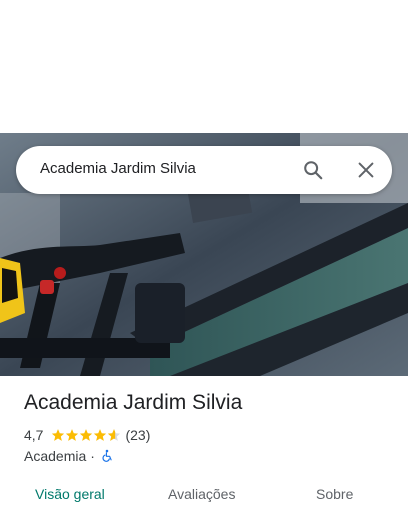 This screenshot has height=508, width=408. I want to click on category-row: Academia ·, so click(69, 456).